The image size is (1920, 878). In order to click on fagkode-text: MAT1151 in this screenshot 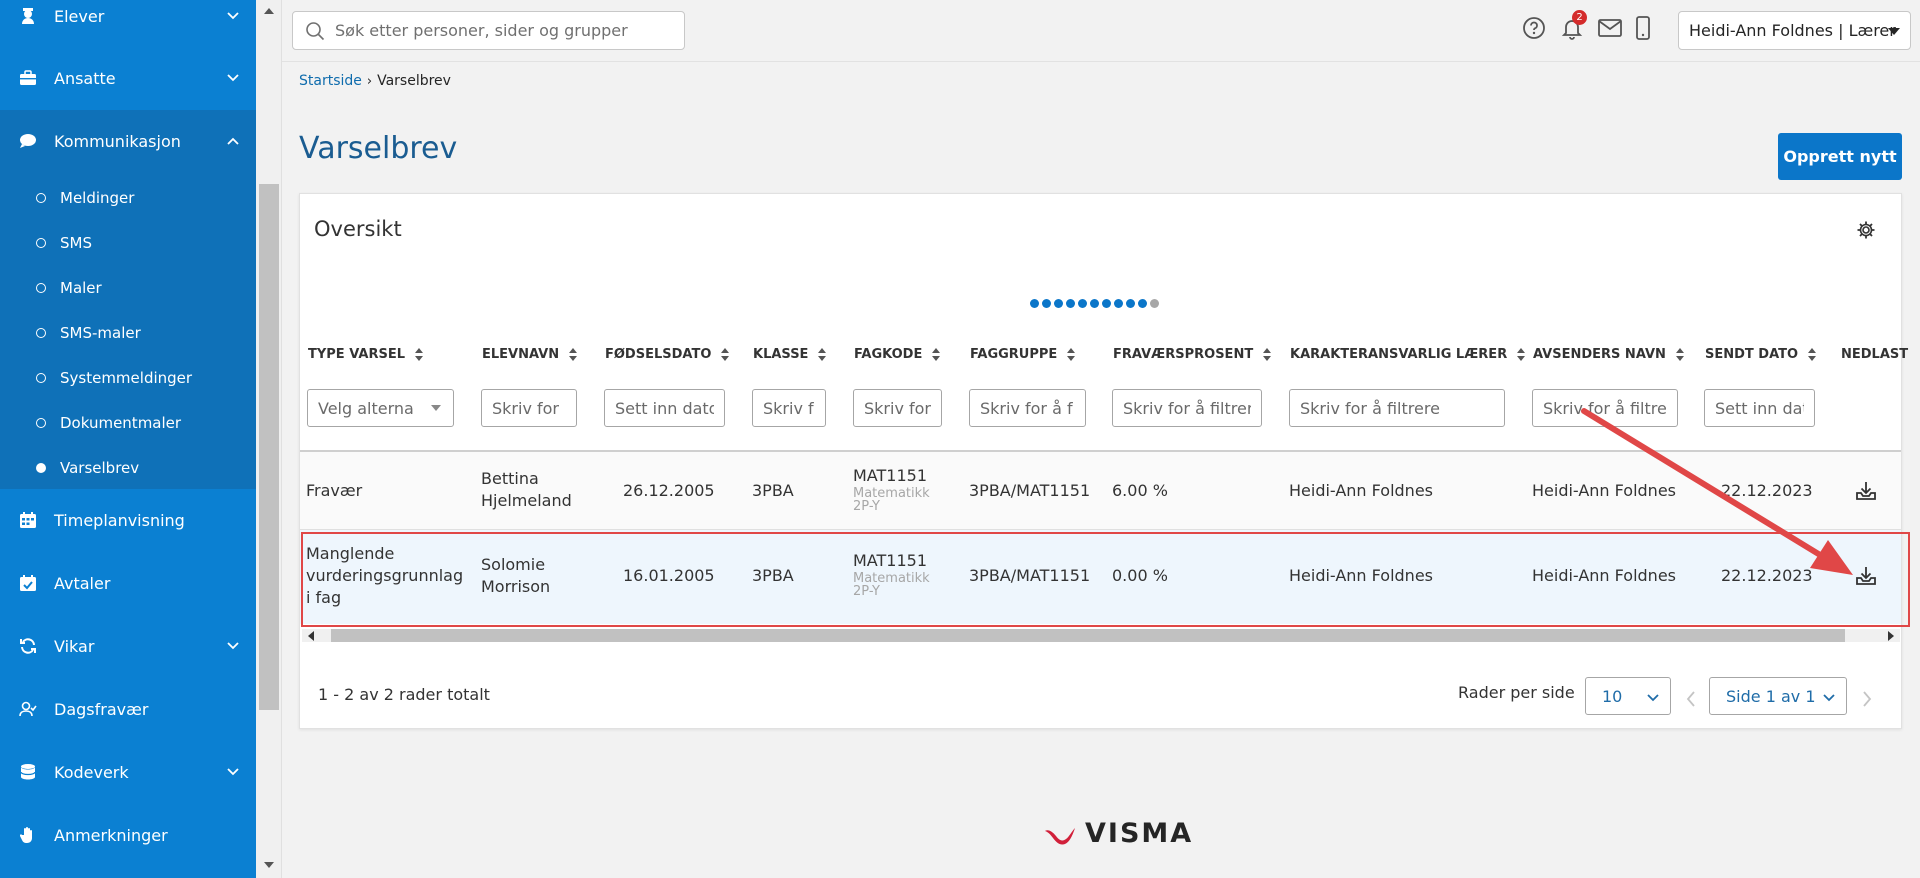, I will do `click(890, 475)`.